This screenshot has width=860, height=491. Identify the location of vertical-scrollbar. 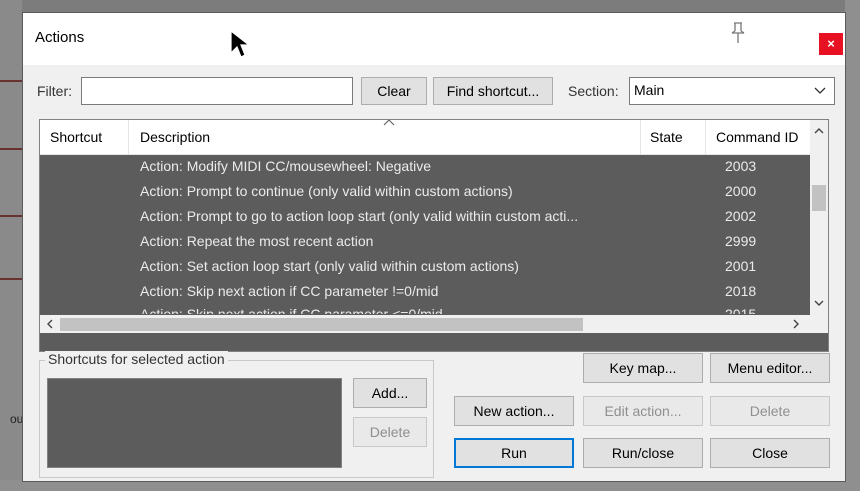
(819, 217).